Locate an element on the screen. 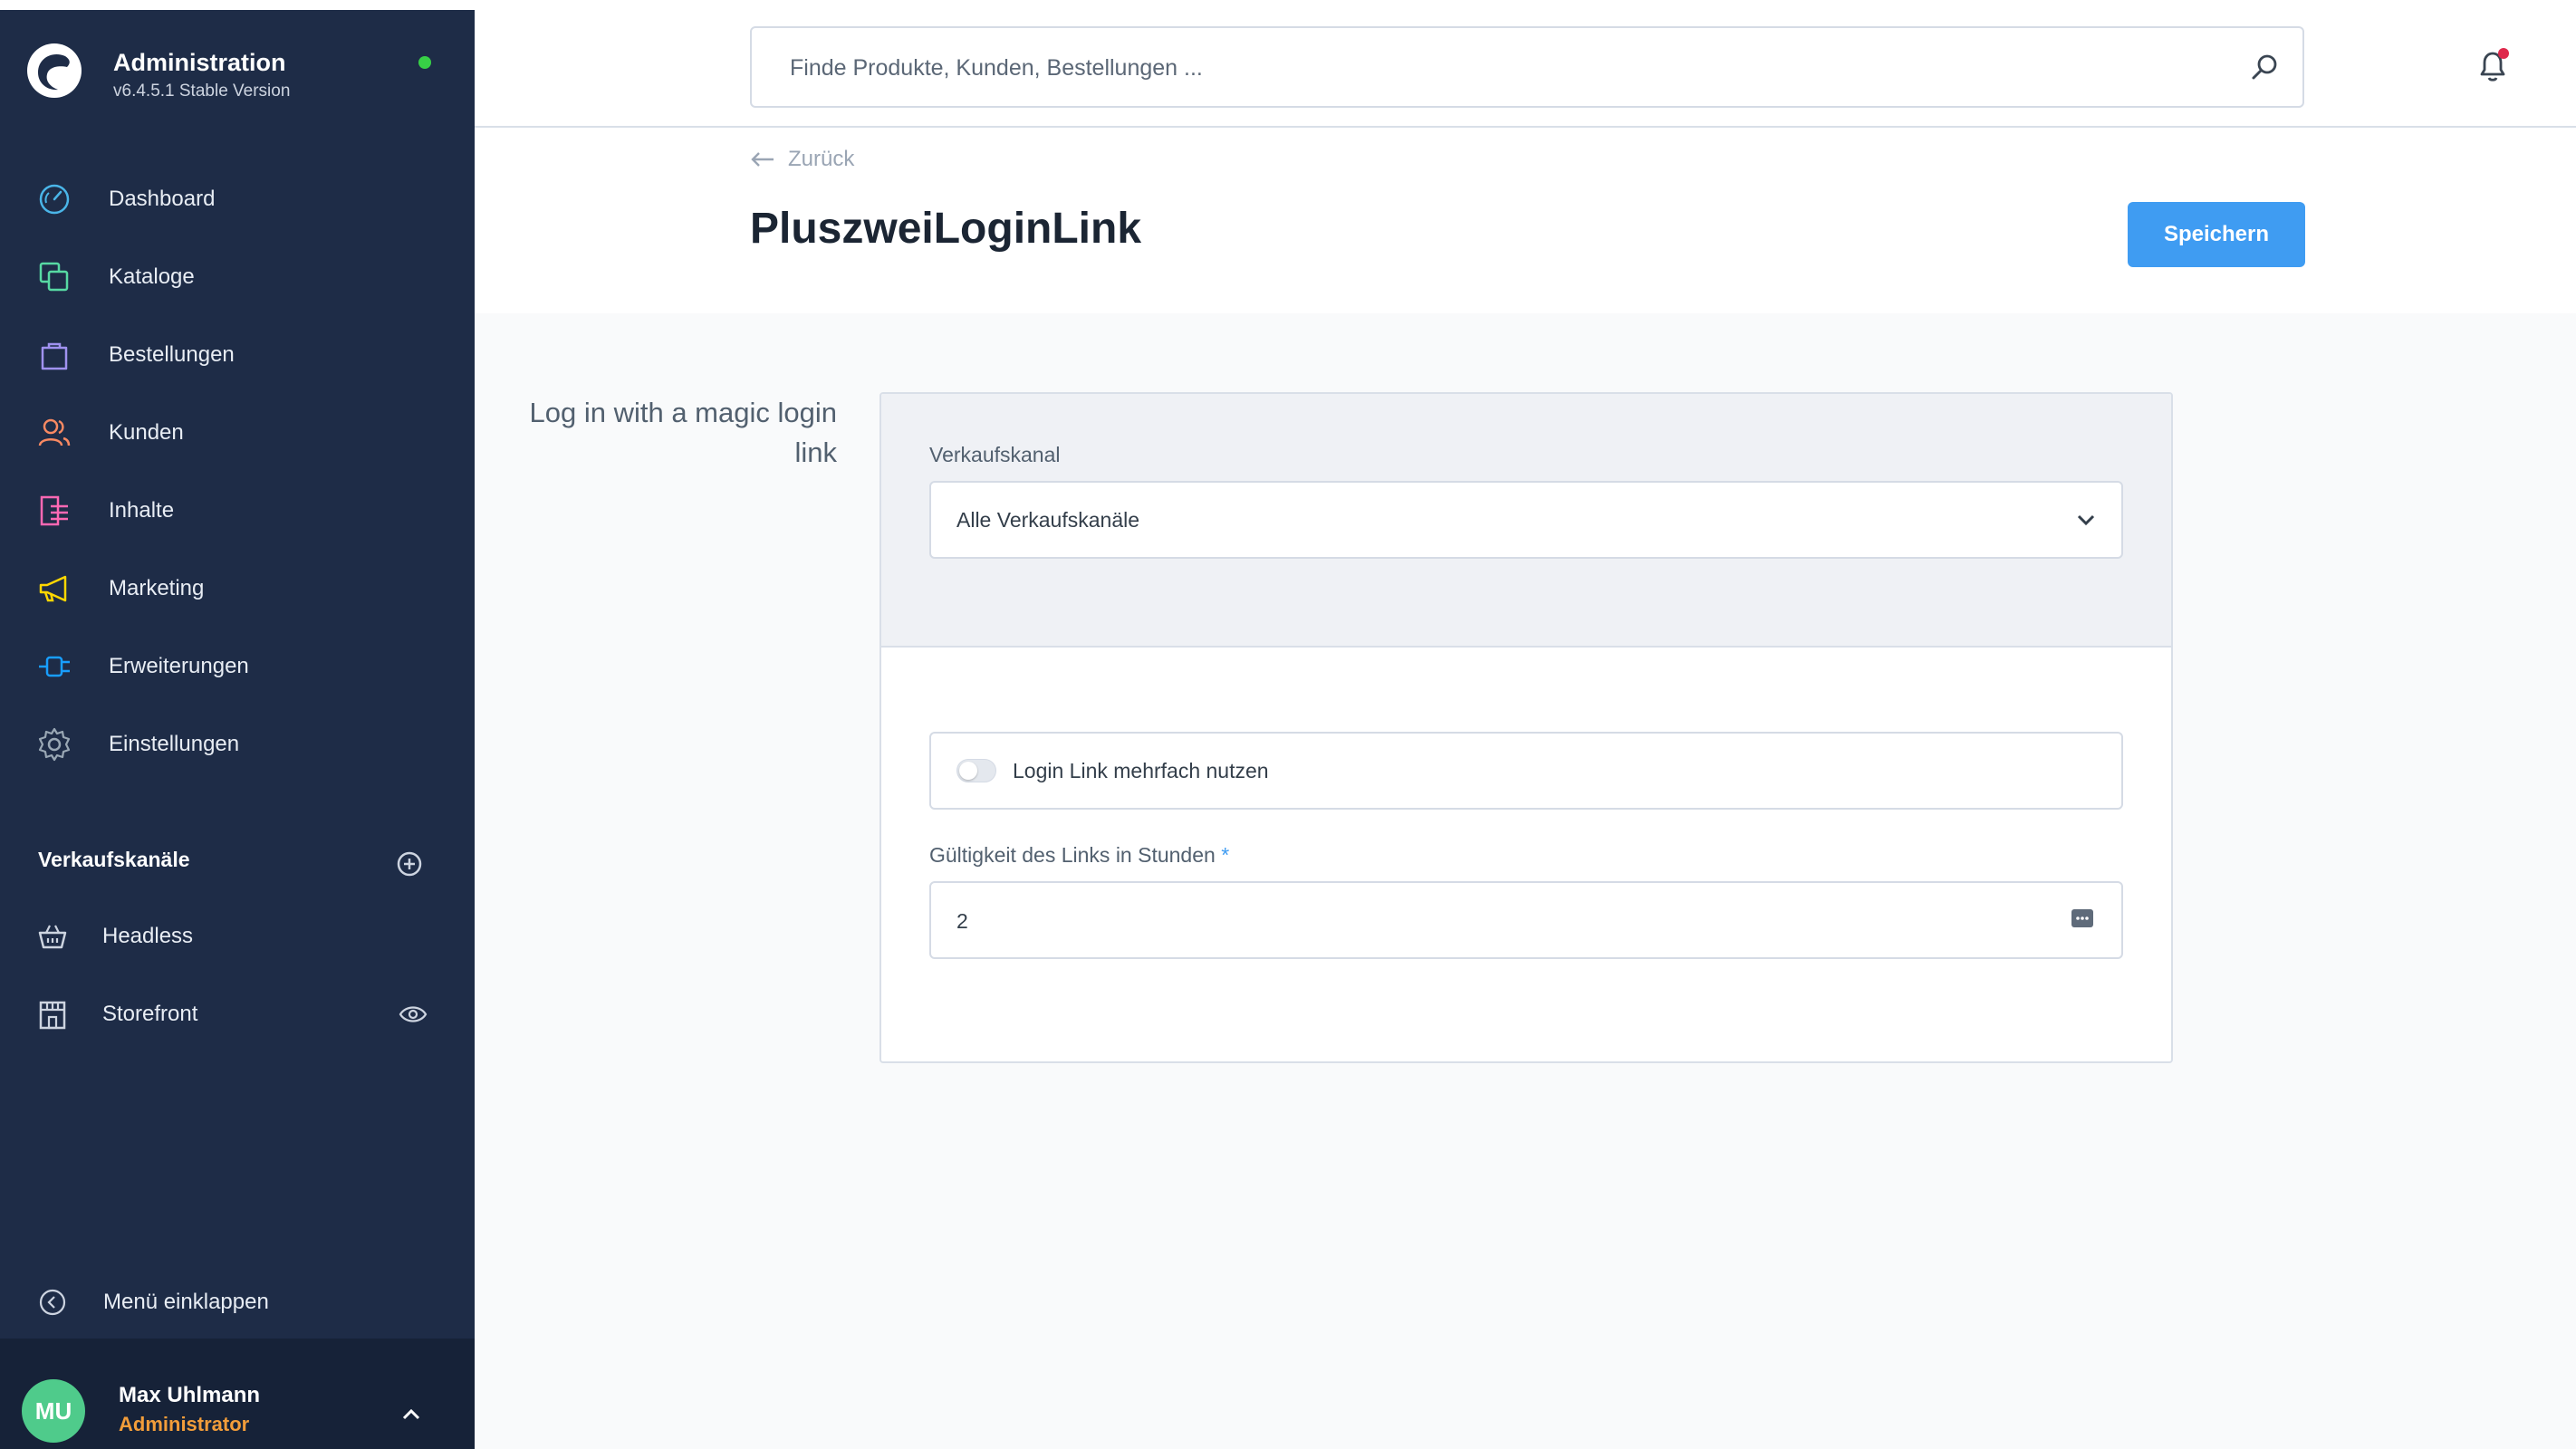 The image size is (2576, 1449). search-icon is located at coordinates (2264, 67).